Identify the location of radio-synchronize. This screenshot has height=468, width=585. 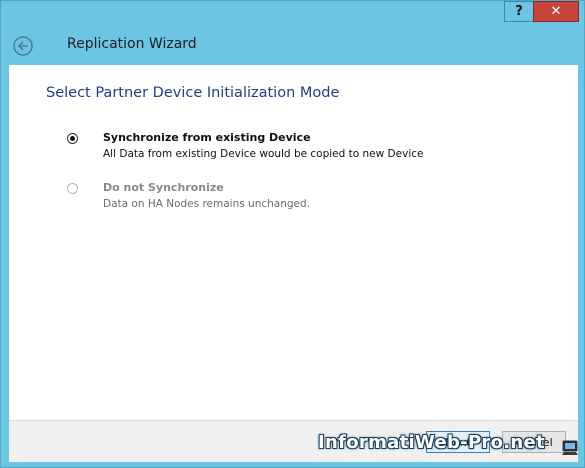
(72, 138).